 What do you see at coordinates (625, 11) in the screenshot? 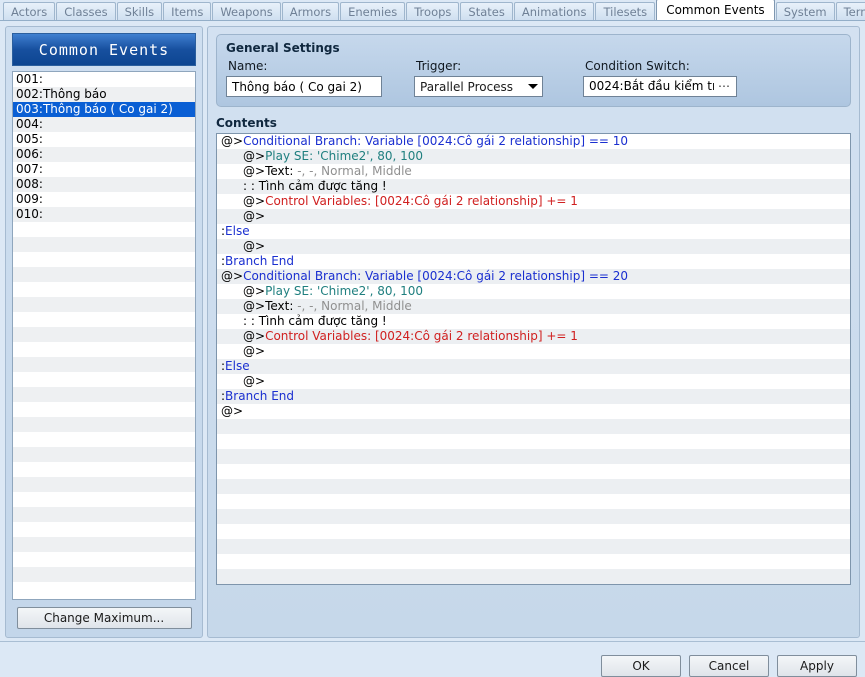
I see `tab-tilesets: Tilesets` at bounding box center [625, 11].